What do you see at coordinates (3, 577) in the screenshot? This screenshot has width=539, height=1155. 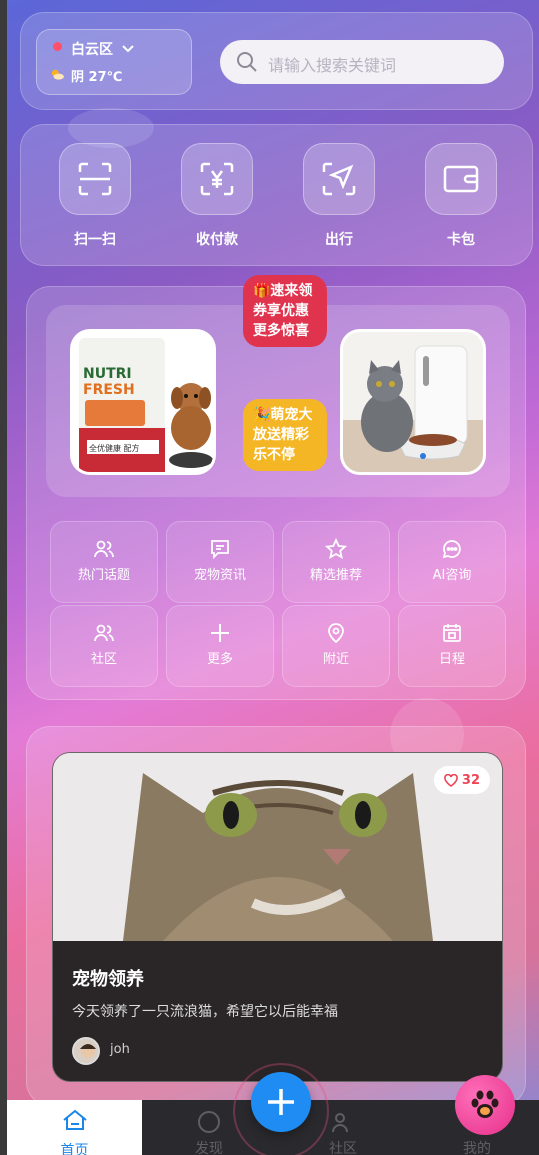 I see `window-edge` at bounding box center [3, 577].